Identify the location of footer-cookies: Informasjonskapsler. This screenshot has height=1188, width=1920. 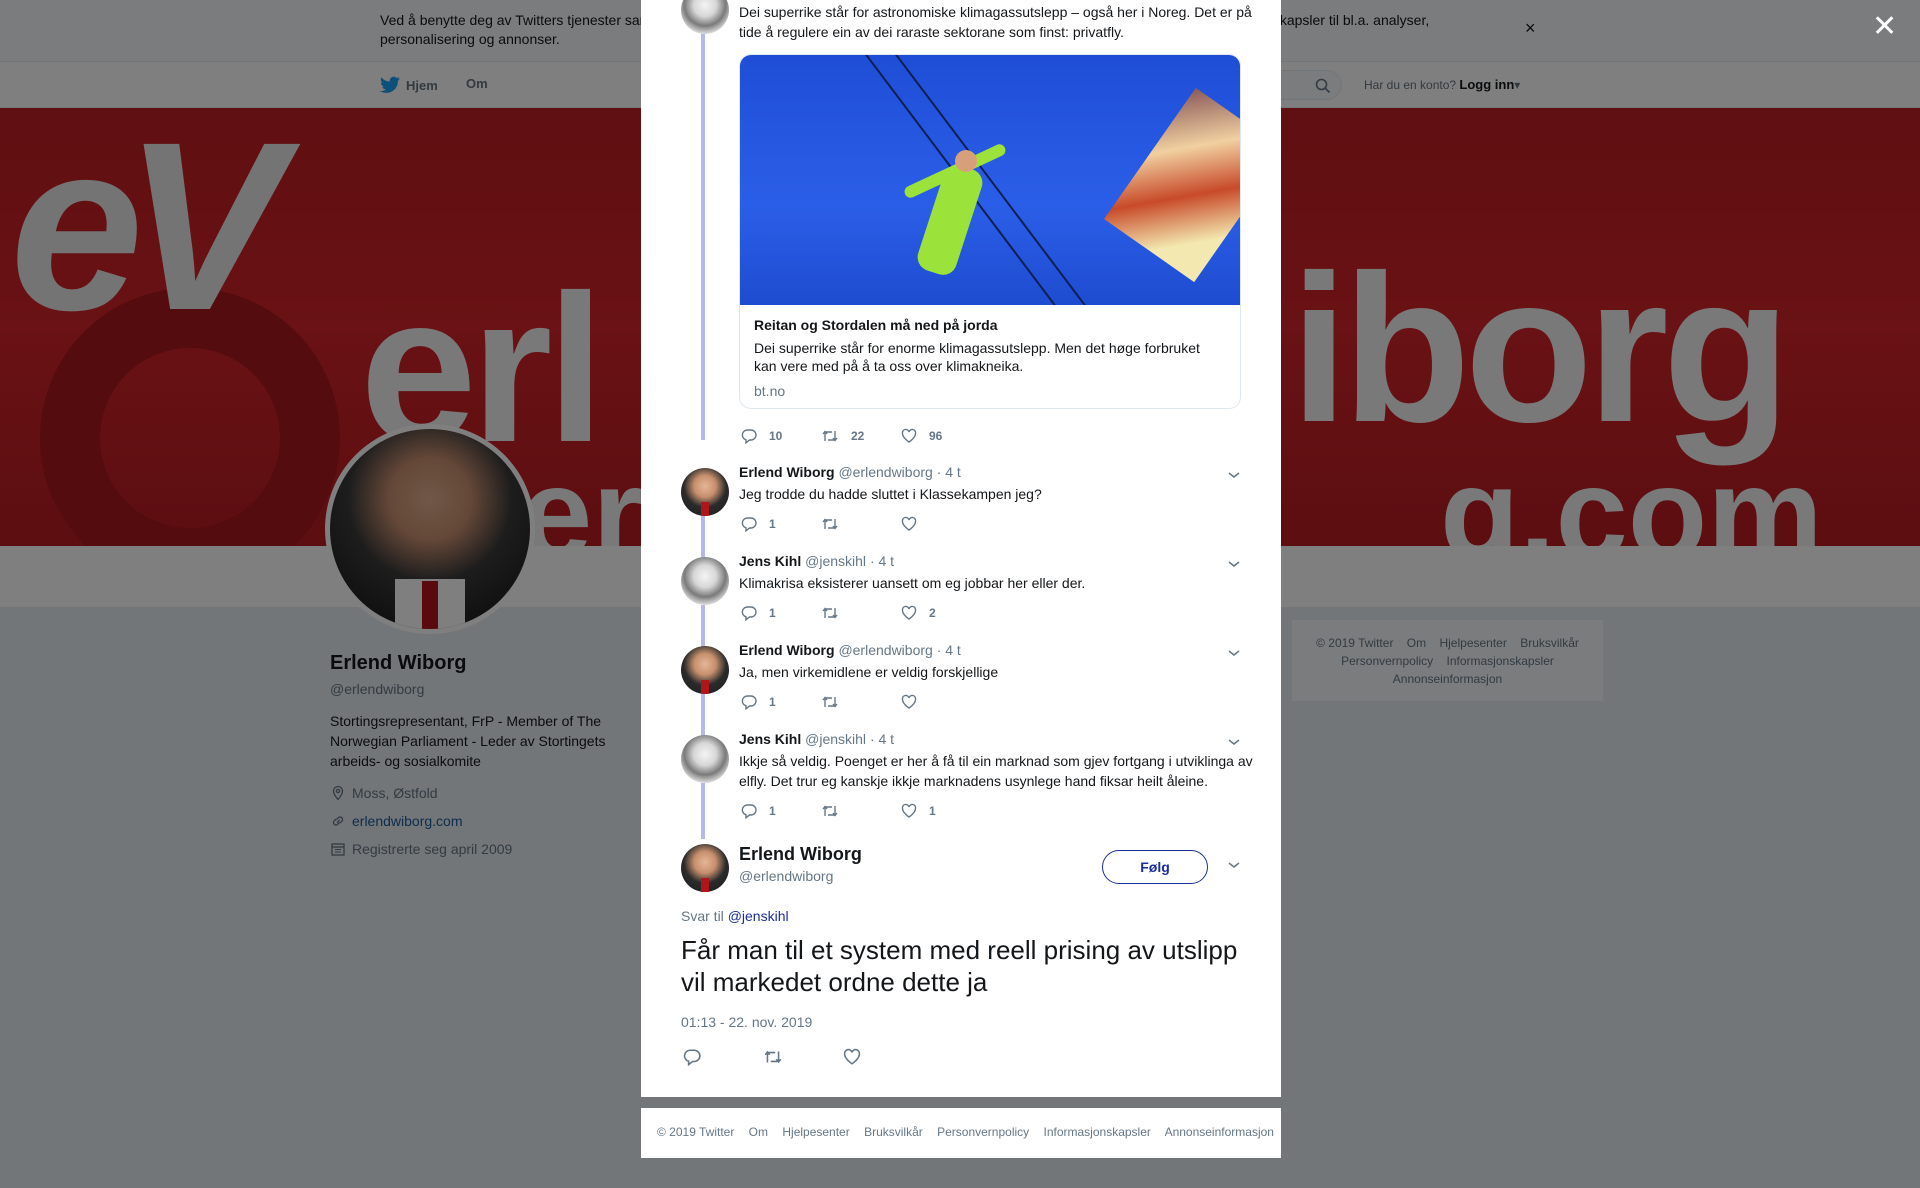
(1097, 1132).